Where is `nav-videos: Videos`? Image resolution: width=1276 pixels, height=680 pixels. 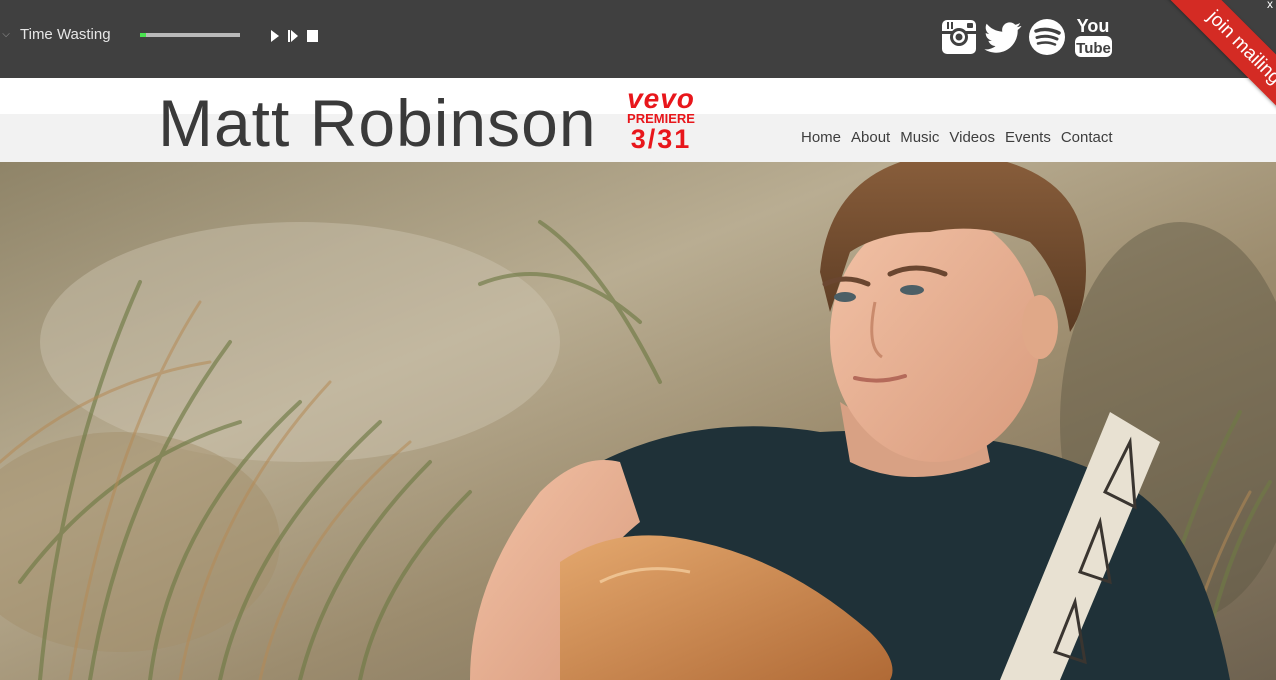
nav-videos: Videos is located at coordinates (972, 138).